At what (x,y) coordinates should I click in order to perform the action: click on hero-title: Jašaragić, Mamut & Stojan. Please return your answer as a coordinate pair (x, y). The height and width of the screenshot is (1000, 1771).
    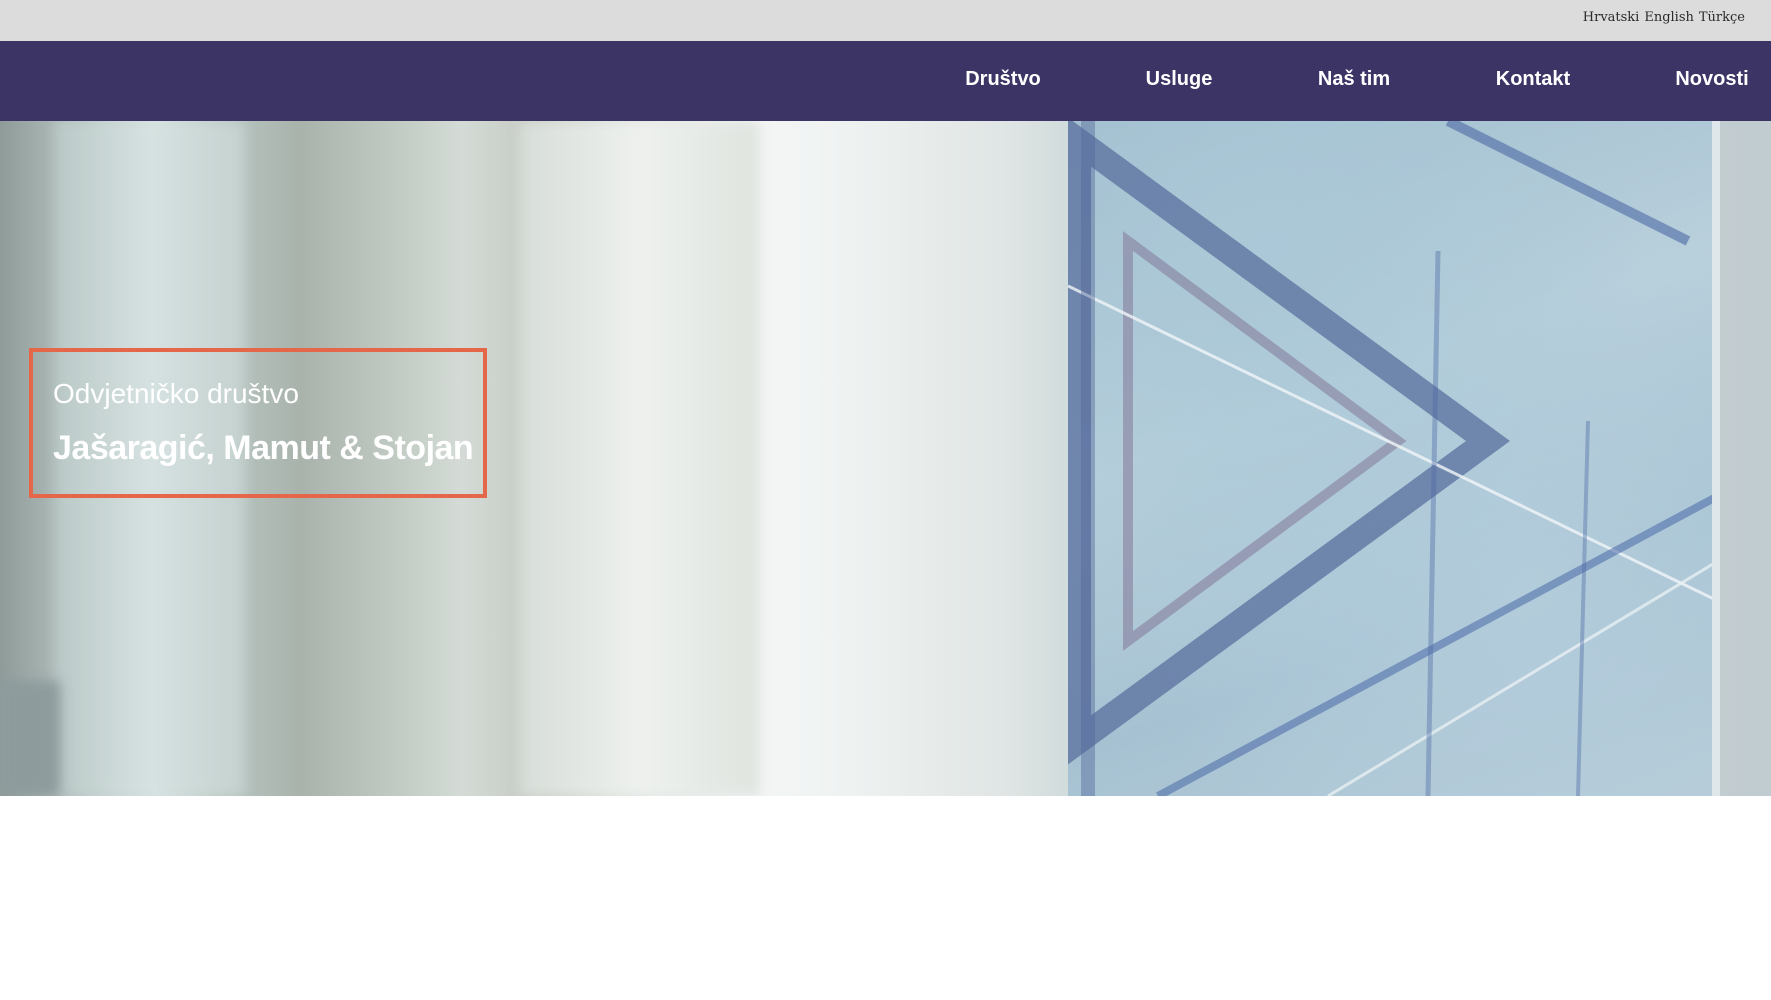
    Looking at the image, I should click on (263, 448).